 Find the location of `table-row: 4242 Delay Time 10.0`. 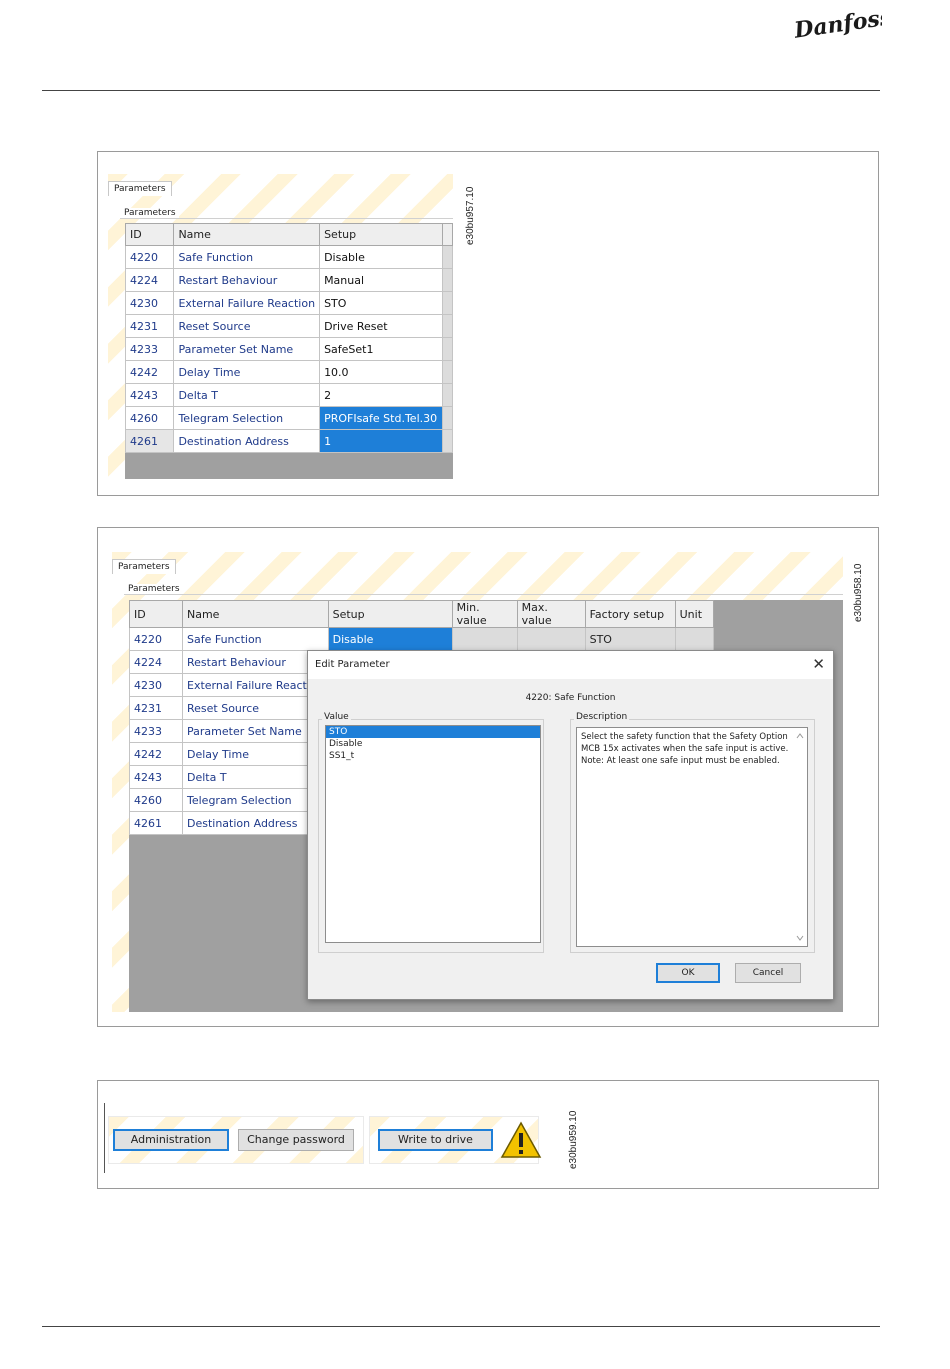

table-row: 4242 Delay Time 10.0 is located at coordinates (289, 372).